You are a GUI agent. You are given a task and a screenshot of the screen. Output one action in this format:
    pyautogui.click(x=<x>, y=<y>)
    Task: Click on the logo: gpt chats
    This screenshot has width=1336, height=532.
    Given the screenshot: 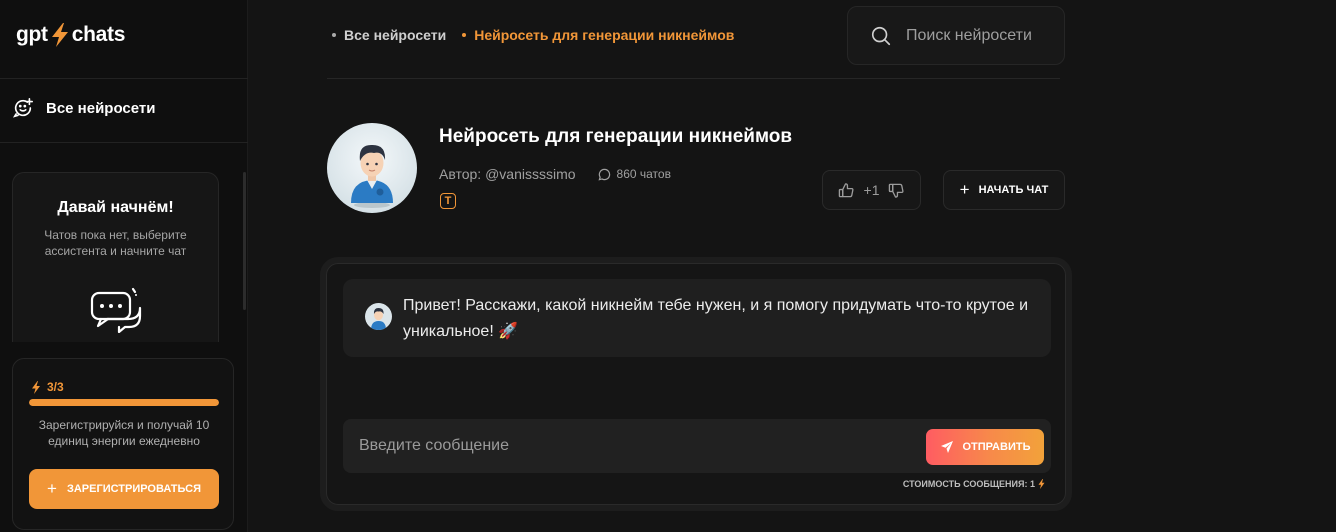 What is the action you would take?
    pyautogui.click(x=70, y=35)
    